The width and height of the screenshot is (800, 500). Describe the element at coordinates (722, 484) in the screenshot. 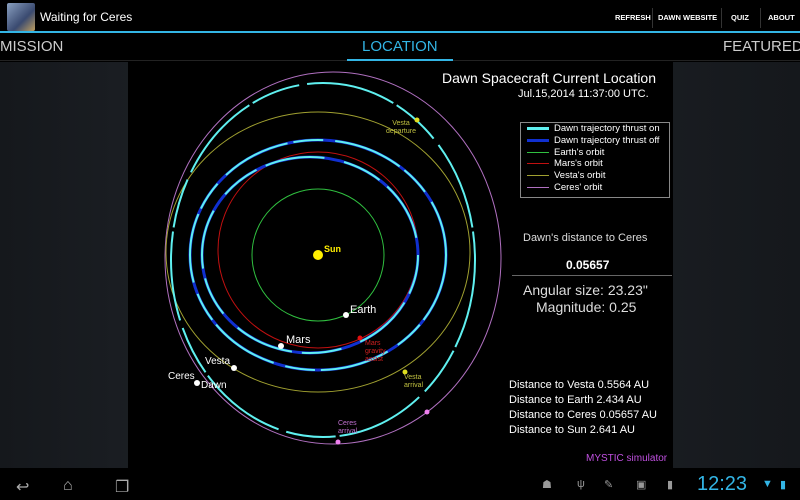

I see `clock: 12:23` at that location.